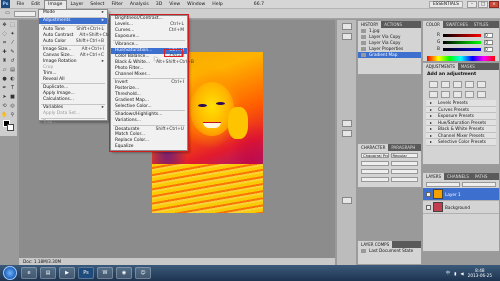 Image resolution: width=500 pixels, height=281 pixels. Describe the element at coordinates (448, 273) in the screenshot. I see `ime-indicator: 中` at that location.